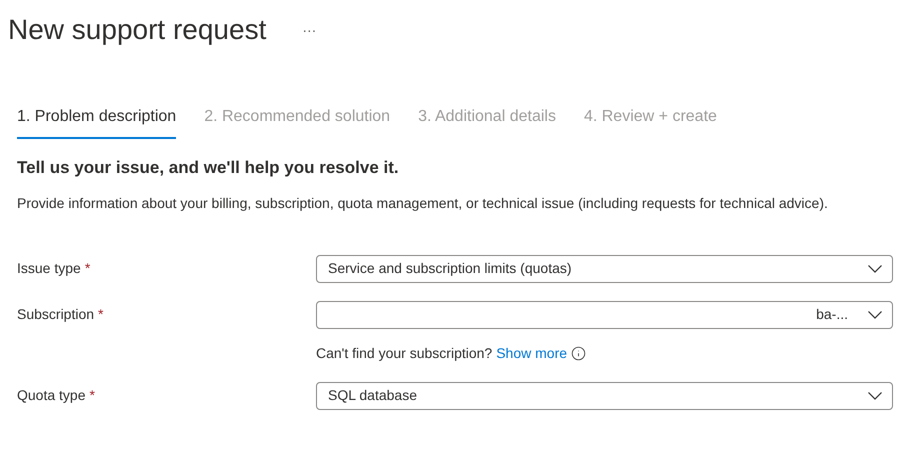 This screenshot has width=913, height=470. Describe the element at coordinates (96, 122) in the screenshot. I see `step-tab: 1. Problem description` at that location.